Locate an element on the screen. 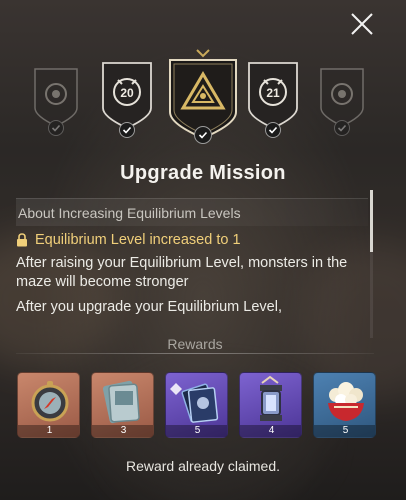 The height and width of the screenshot is (500, 406). rewards-list: 1 3 5 4 5 is located at coordinates (197, 405).